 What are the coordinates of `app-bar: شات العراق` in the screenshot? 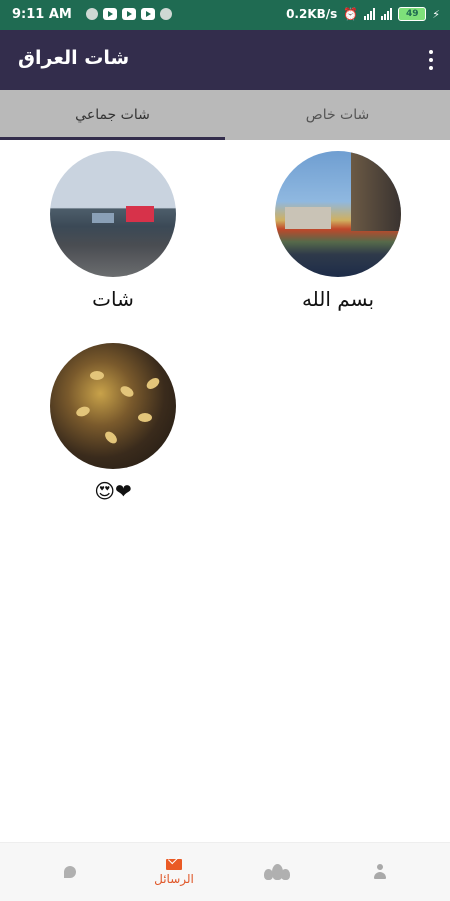 It's located at (225, 60).